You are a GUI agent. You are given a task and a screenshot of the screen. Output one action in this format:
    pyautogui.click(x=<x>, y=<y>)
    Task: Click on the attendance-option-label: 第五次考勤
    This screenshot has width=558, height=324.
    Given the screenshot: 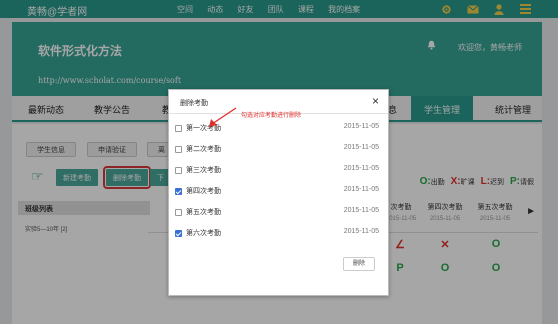 What is the action you would take?
    pyautogui.click(x=203, y=212)
    